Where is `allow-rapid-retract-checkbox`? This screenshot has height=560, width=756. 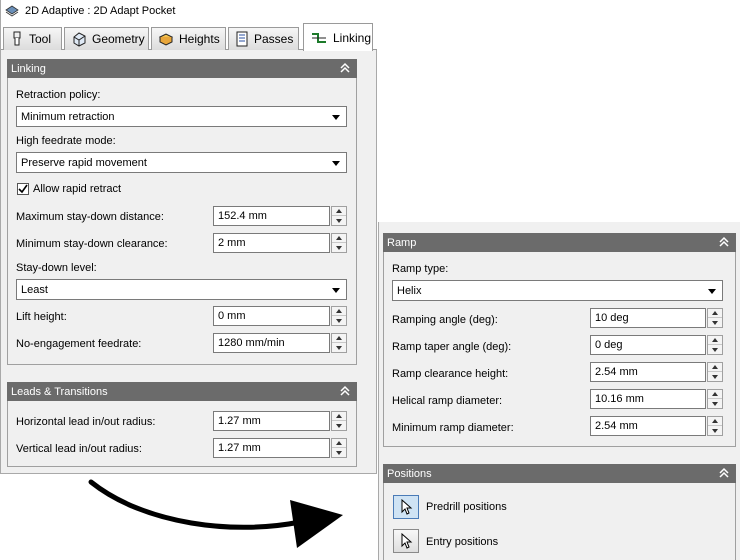 allow-rapid-retract-checkbox is located at coordinates (23, 189).